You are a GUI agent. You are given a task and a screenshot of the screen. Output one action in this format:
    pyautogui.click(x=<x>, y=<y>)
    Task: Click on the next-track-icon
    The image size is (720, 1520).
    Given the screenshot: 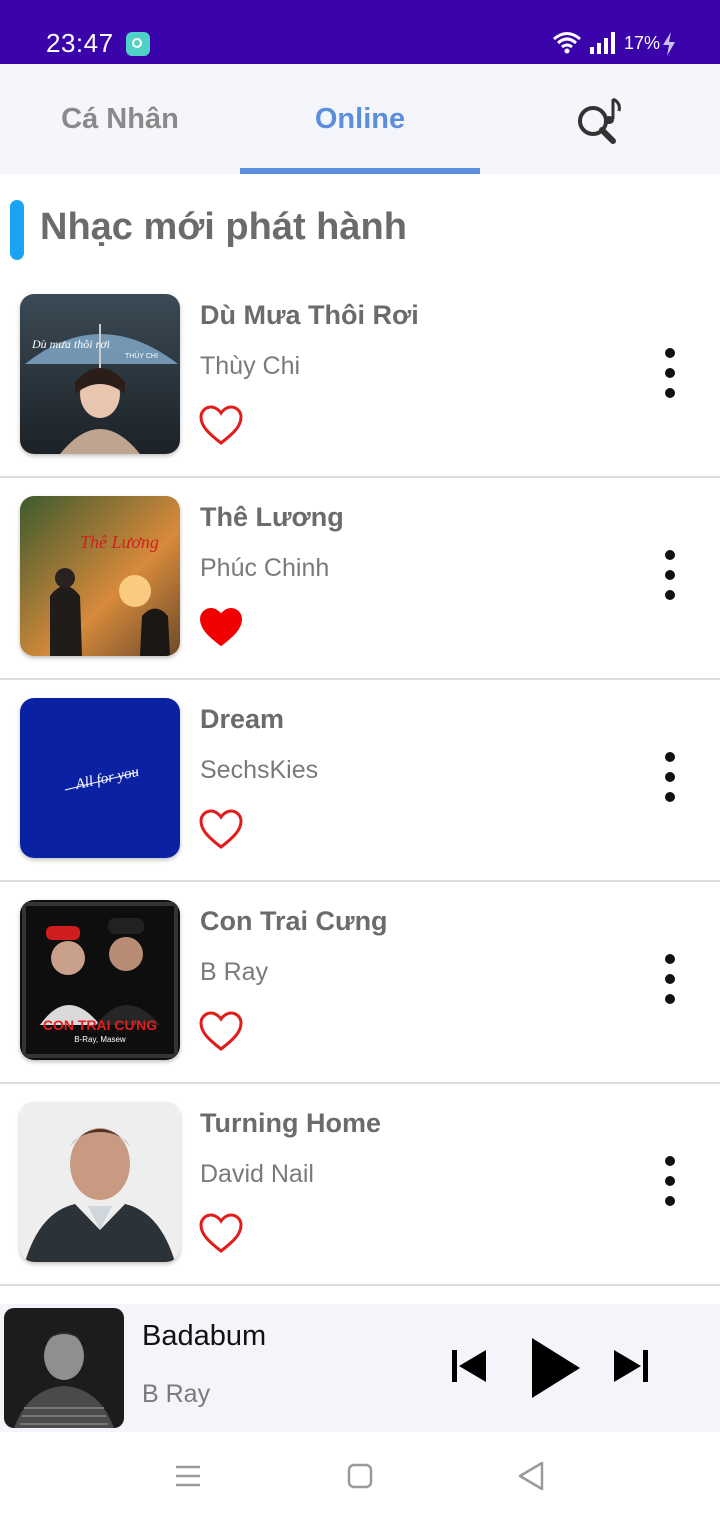 What is the action you would take?
    pyautogui.click(x=631, y=1366)
    